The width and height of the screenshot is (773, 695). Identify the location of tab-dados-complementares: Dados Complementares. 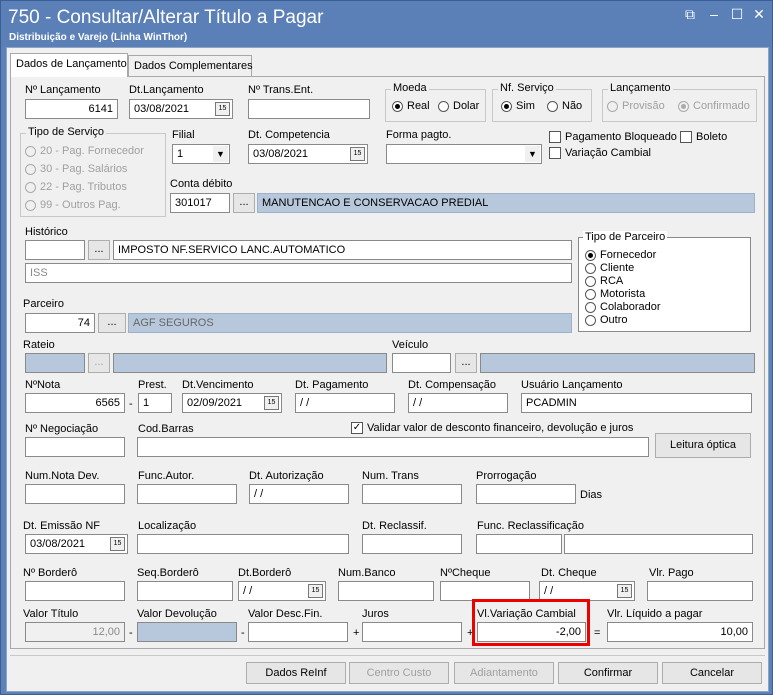
(190, 66).